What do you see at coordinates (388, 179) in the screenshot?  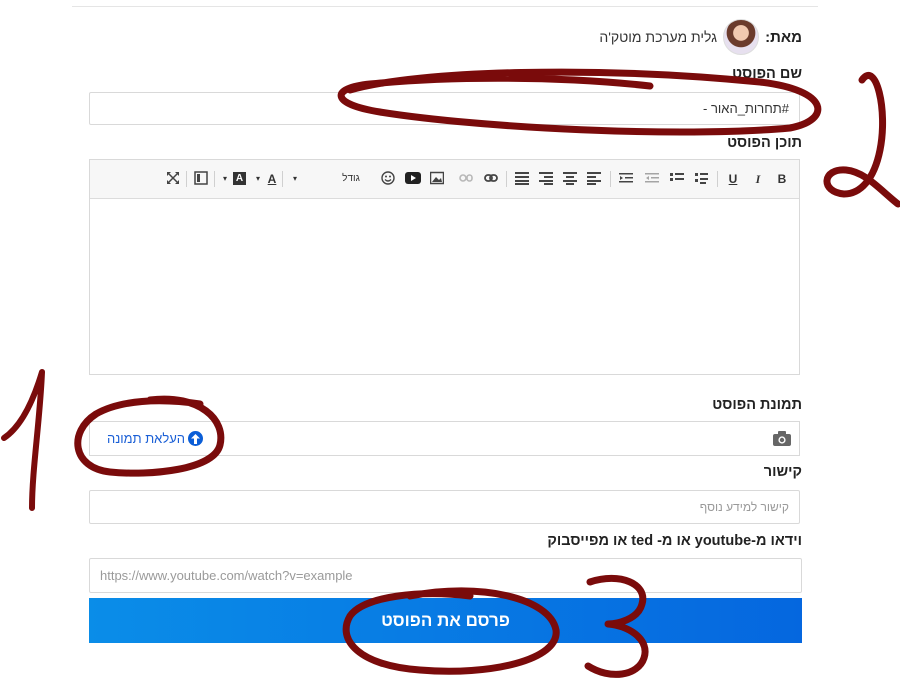 I see `emoji-icon` at bounding box center [388, 179].